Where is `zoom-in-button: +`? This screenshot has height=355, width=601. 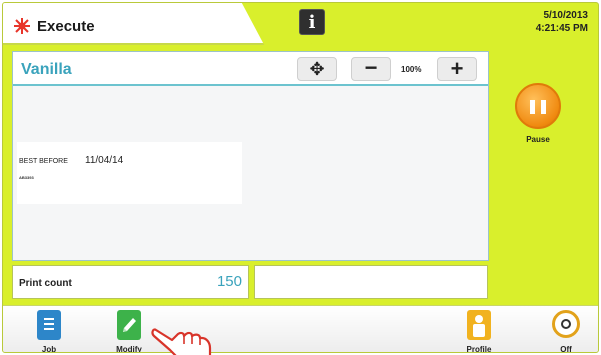 zoom-in-button: + is located at coordinates (457, 69).